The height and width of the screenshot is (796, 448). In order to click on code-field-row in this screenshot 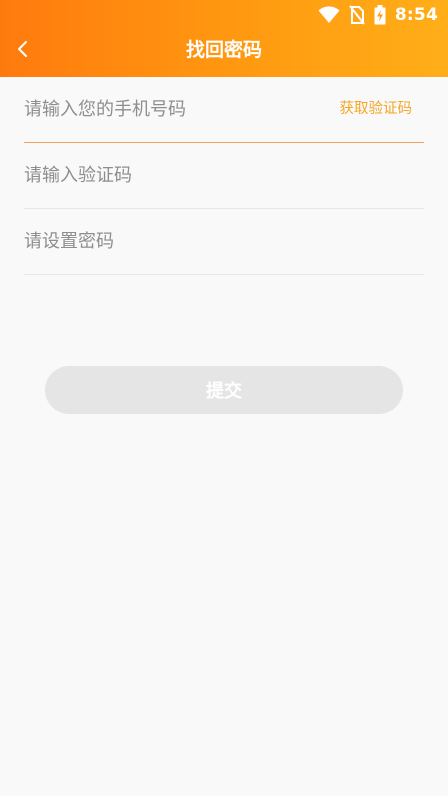, I will do `click(224, 176)`.